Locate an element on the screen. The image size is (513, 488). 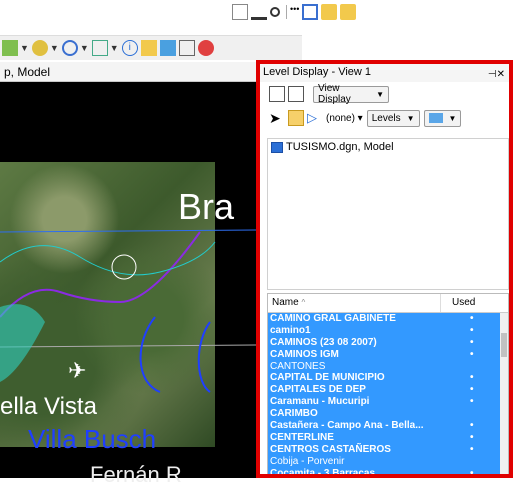
select-view-icon is located at coordinates (296, 94).